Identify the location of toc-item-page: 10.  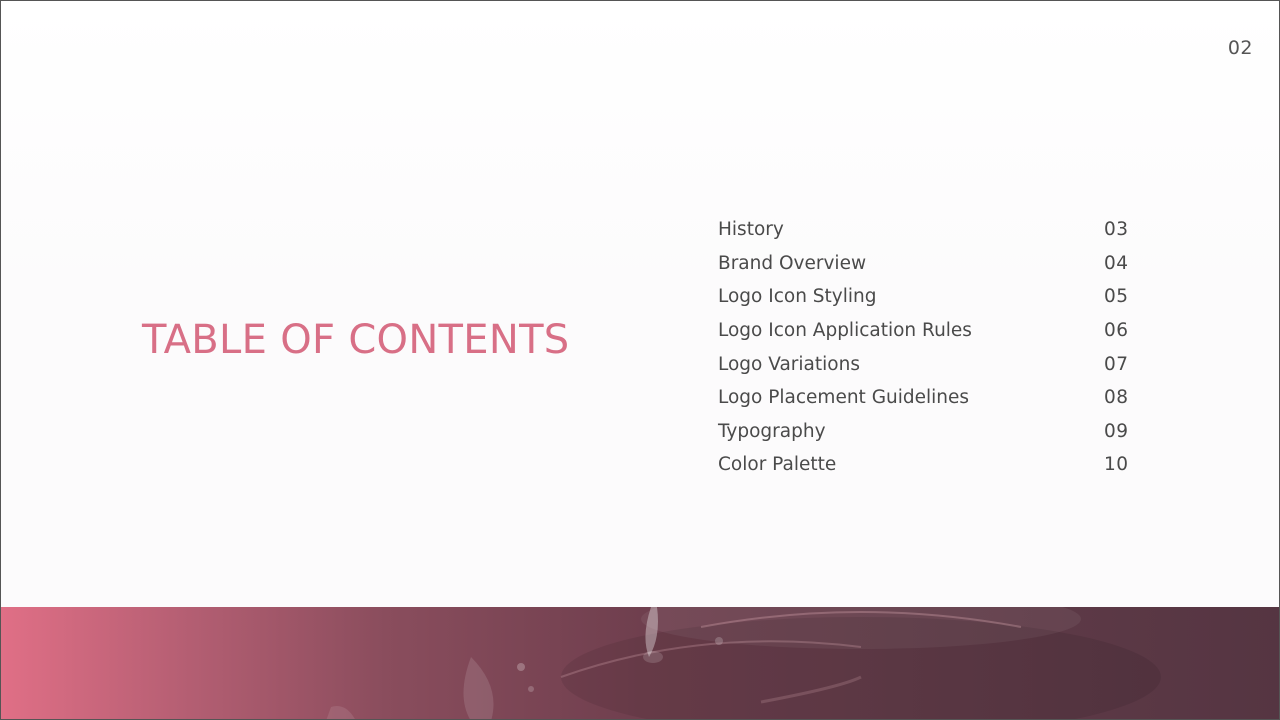
(1116, 465).